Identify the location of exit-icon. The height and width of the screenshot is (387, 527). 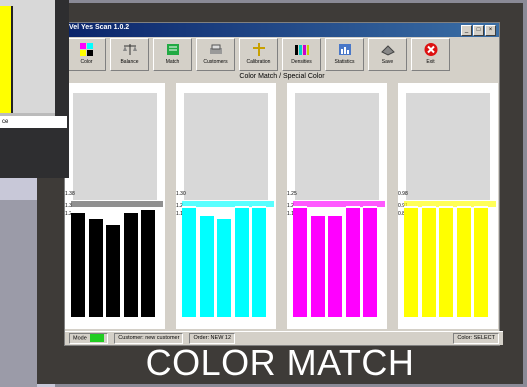
(430, 49).